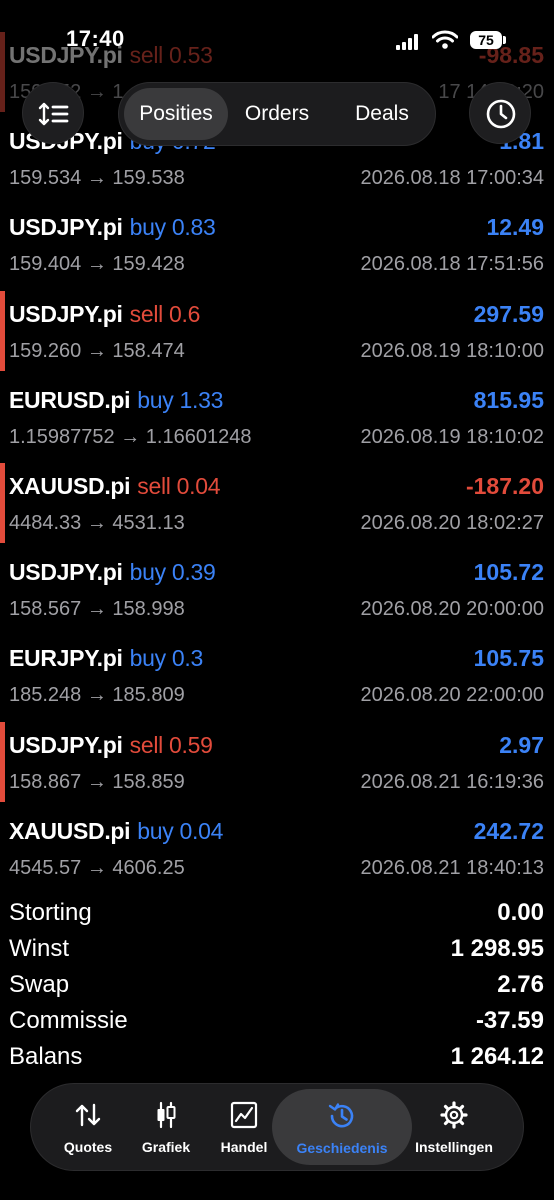 The image size is (554, 1200). I want to click on tab-instellingen: Instellingen, so click(454, 1127).